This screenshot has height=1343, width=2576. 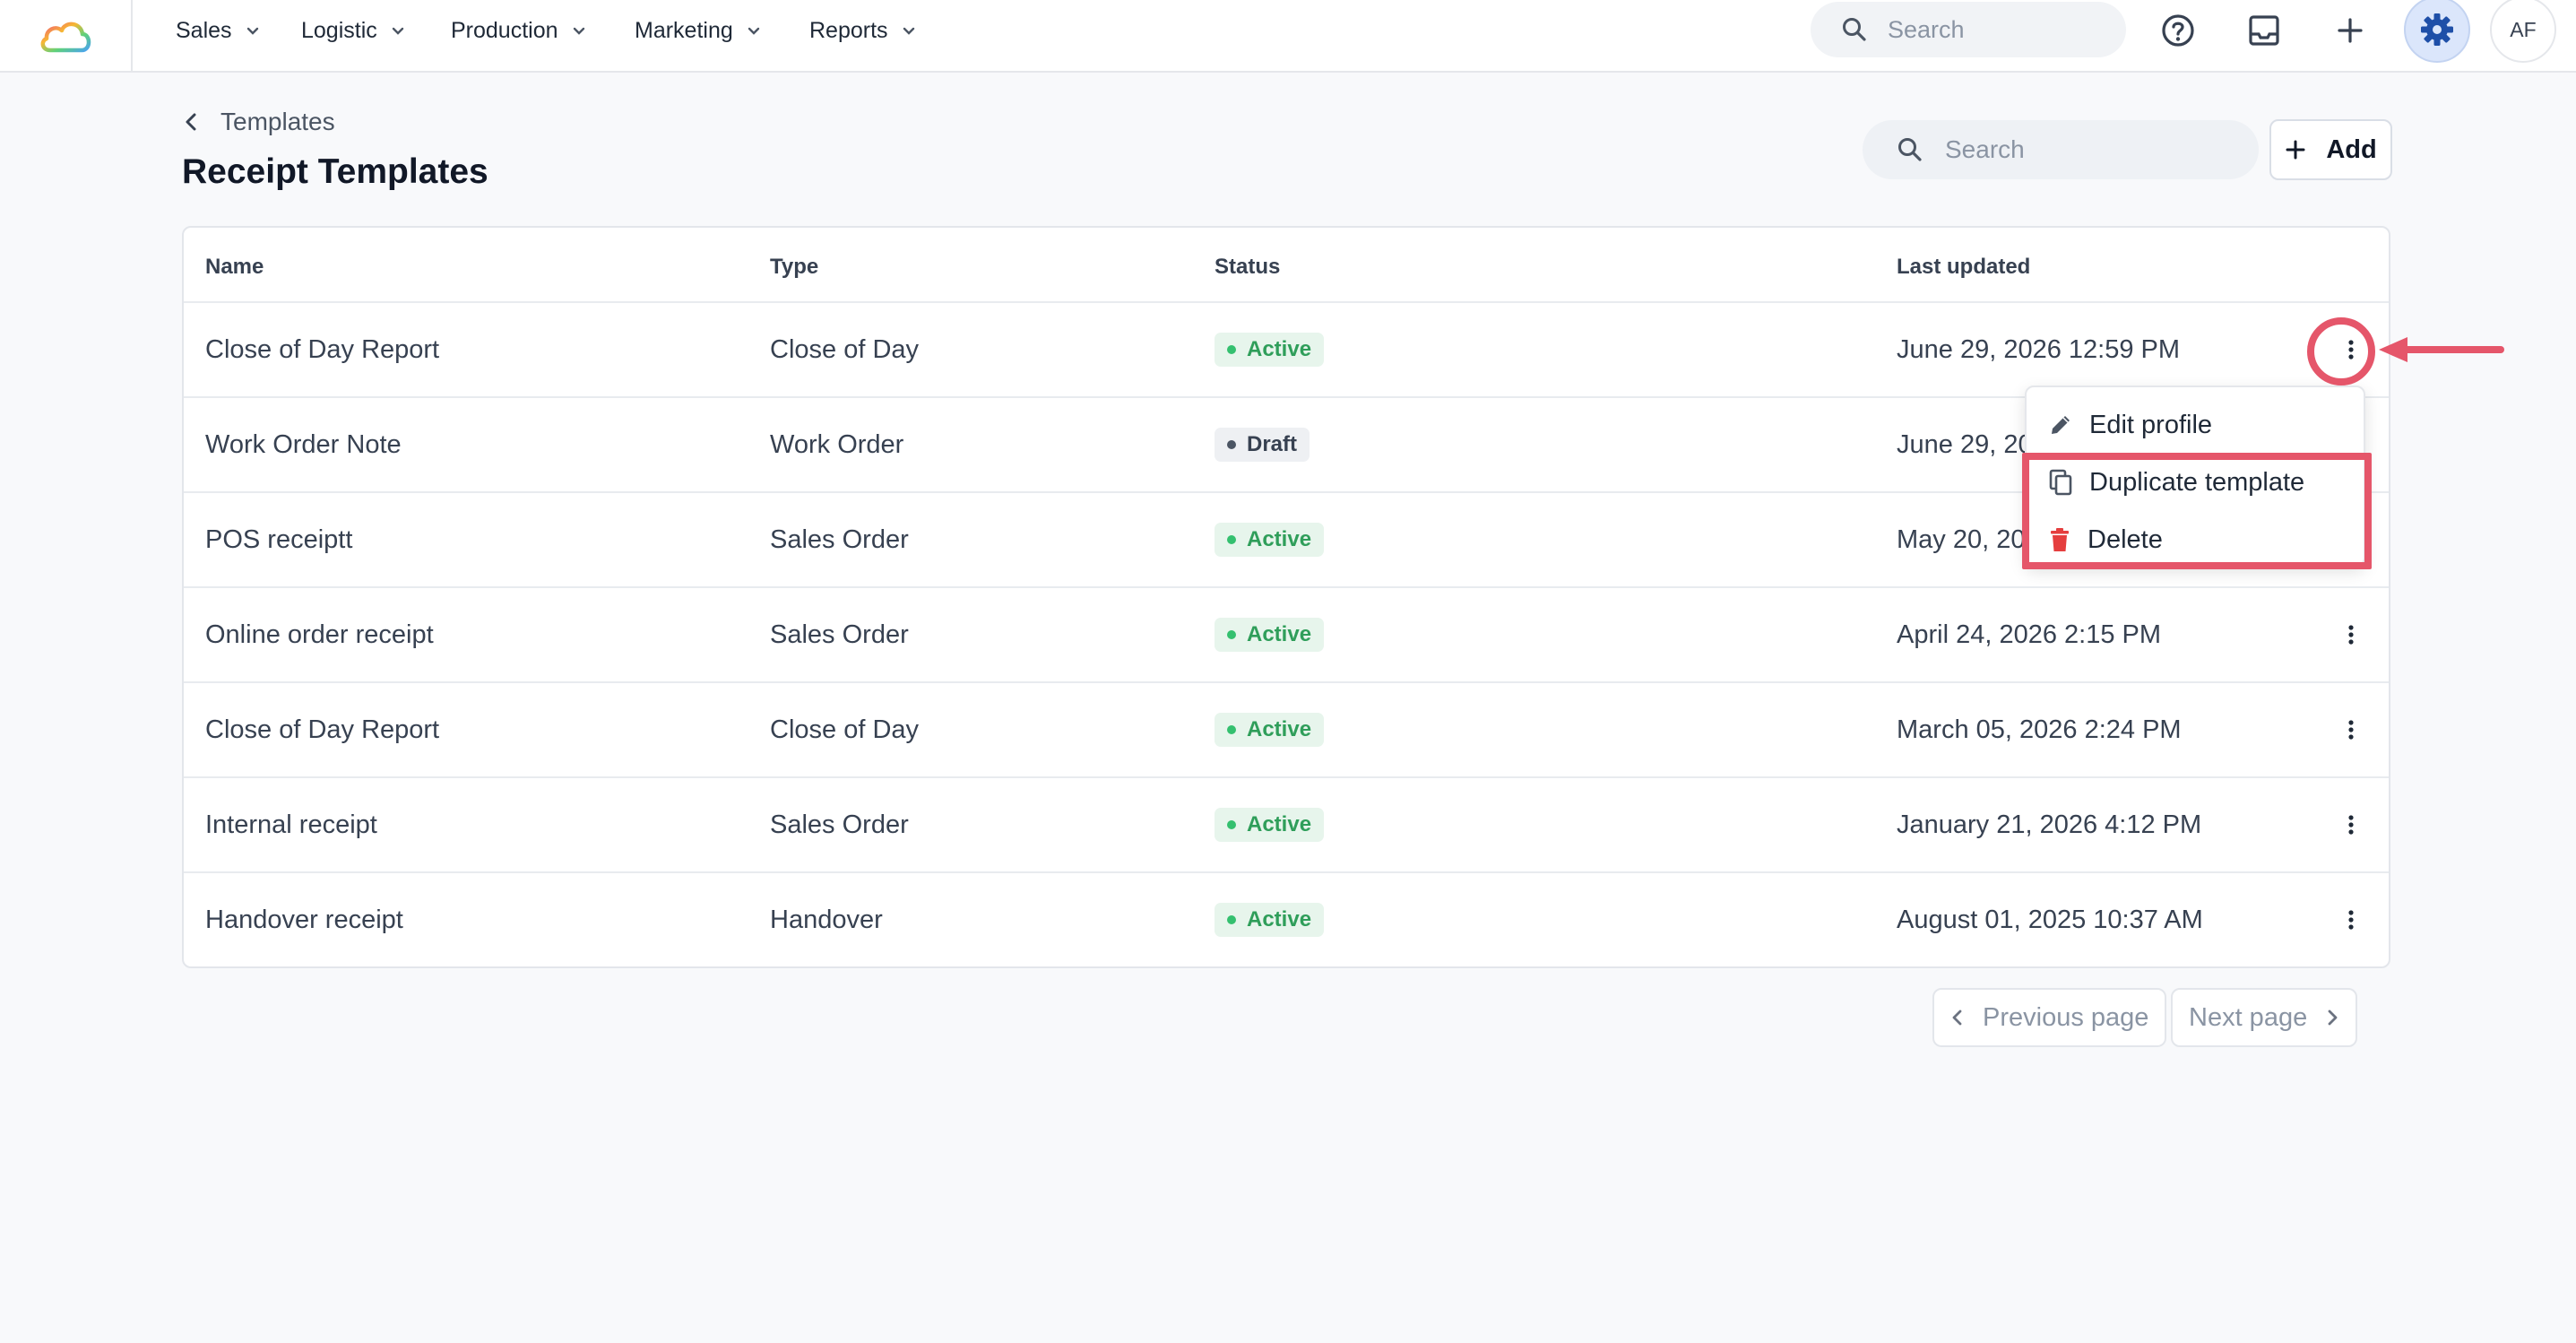 I want to click on plus-icon, so click(x=2295, y=150).